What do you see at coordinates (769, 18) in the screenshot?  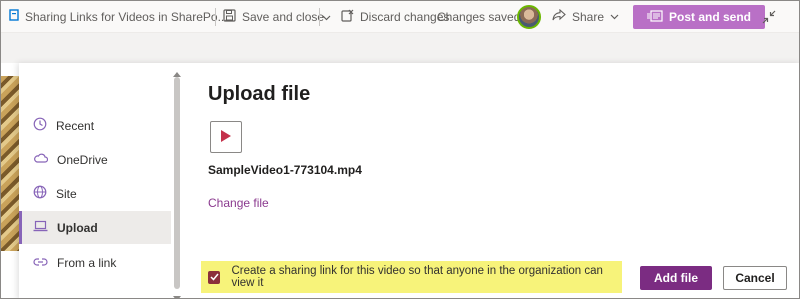 I see `collapse-icon` at bounding box center [769, 18].